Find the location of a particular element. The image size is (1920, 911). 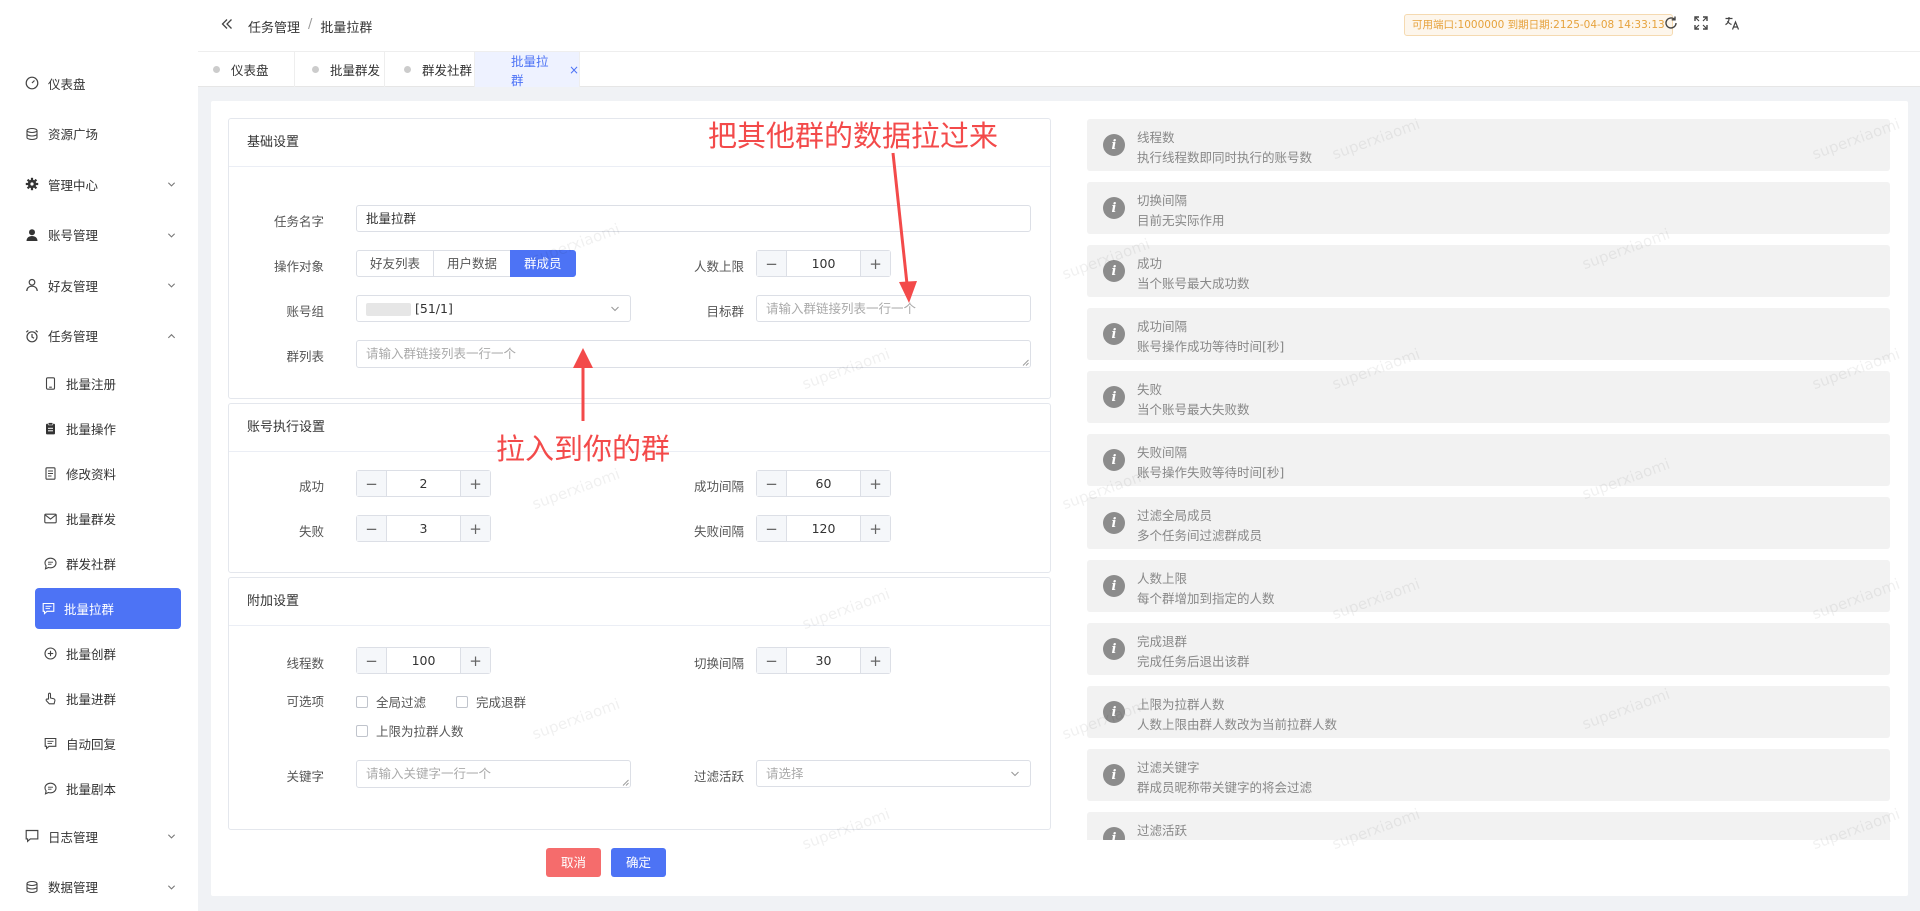

info-desc: 目前无实际作用 is located at coordinates (1181, 220).